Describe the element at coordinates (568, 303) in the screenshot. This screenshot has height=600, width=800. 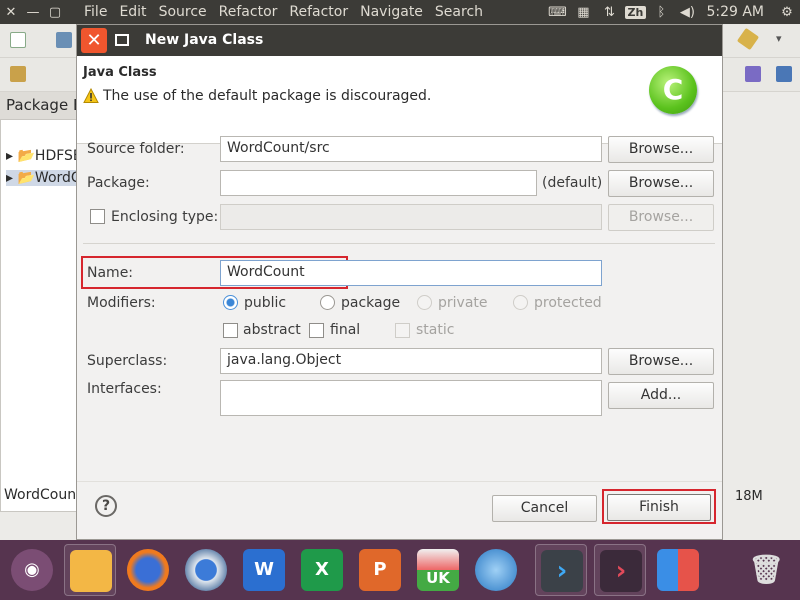
I see `protected-radio-label: protected` at that location.